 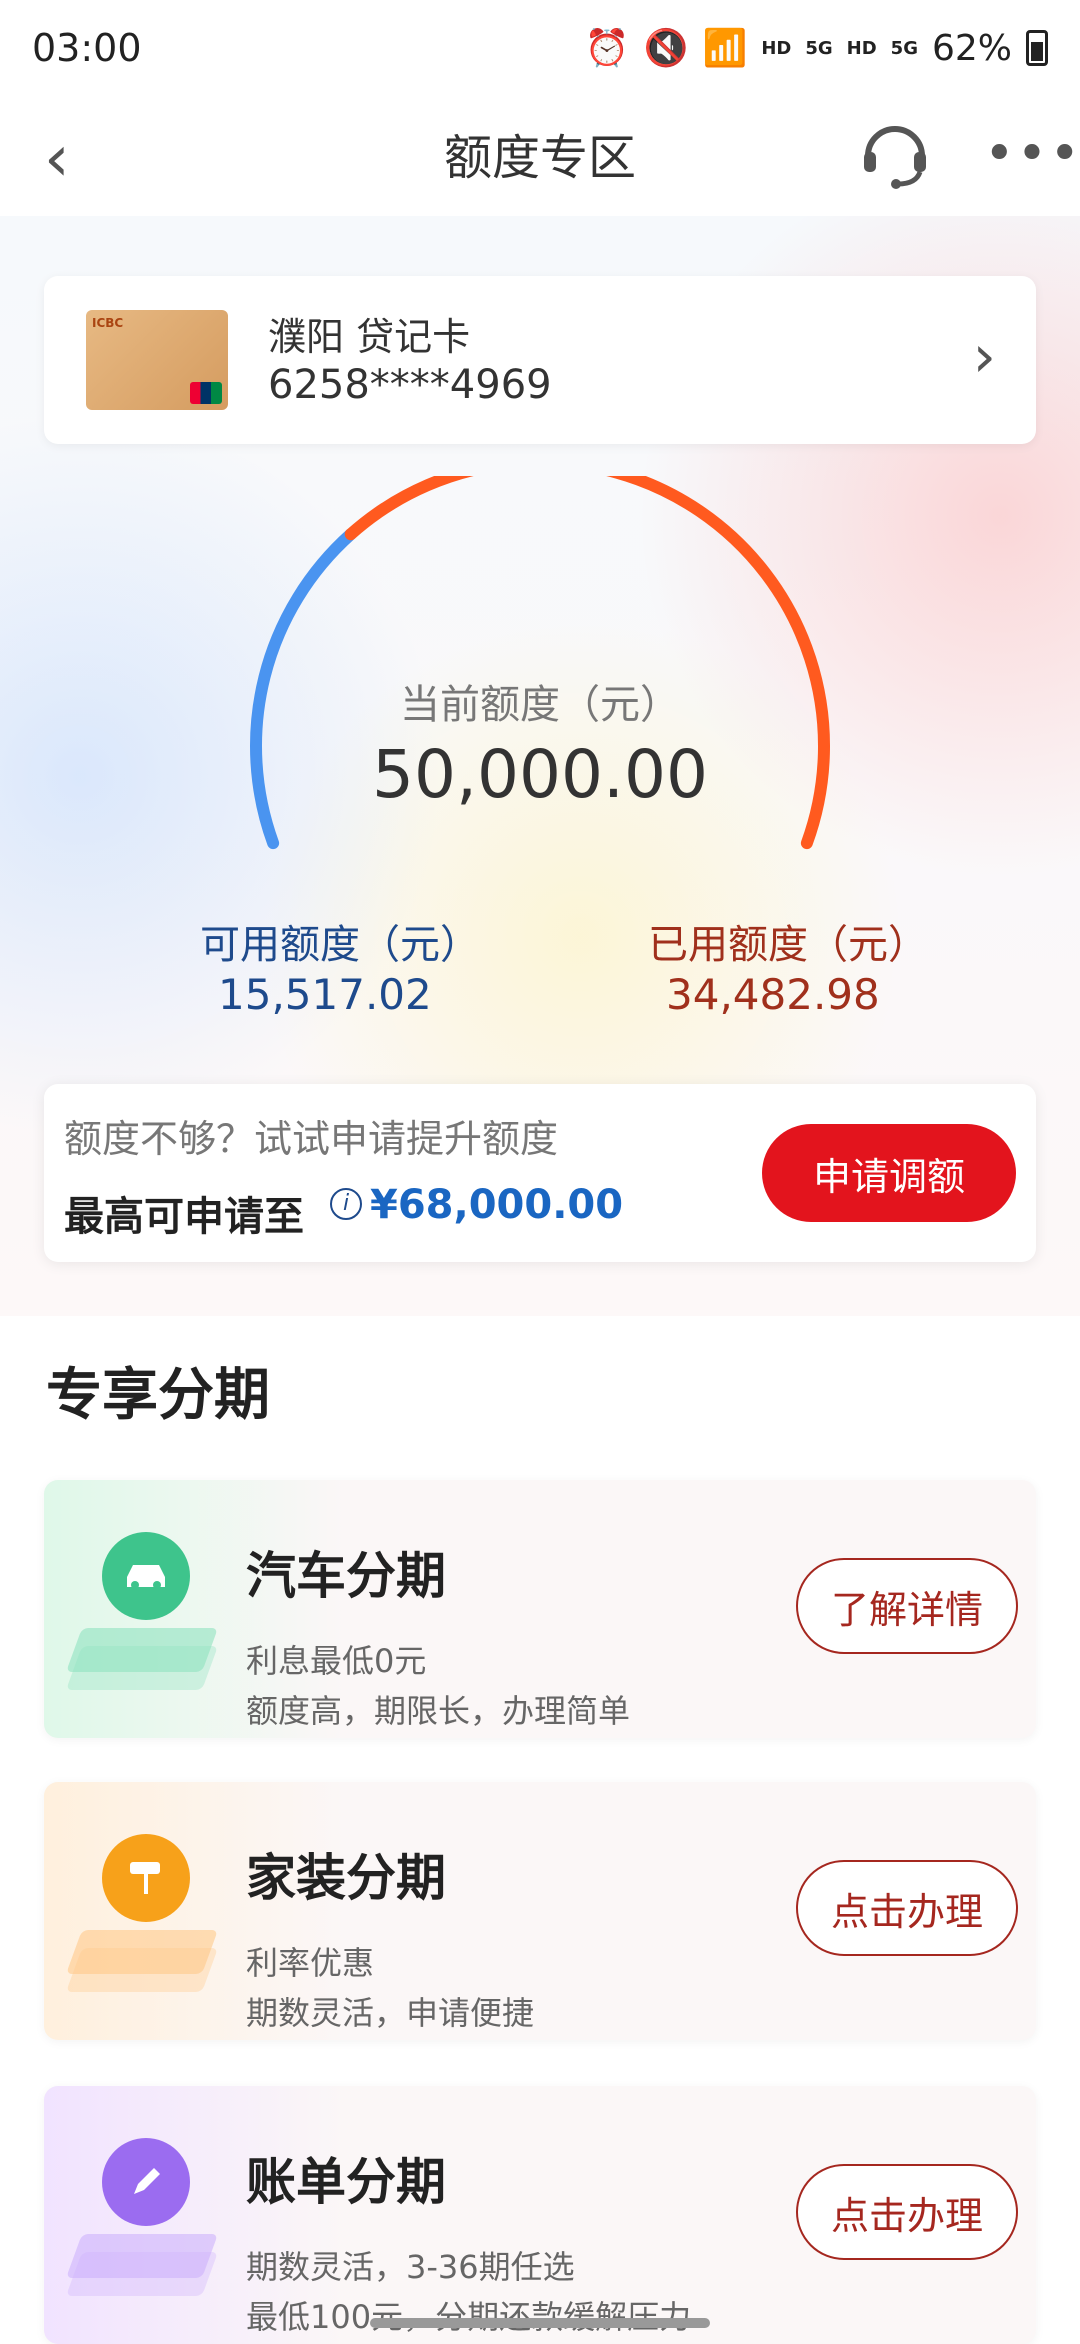 What do you see at coordinates (788, 945) in the screenshot?
I see `used-limit-label: 已用额度（元）` at bounding box center [788, 945].